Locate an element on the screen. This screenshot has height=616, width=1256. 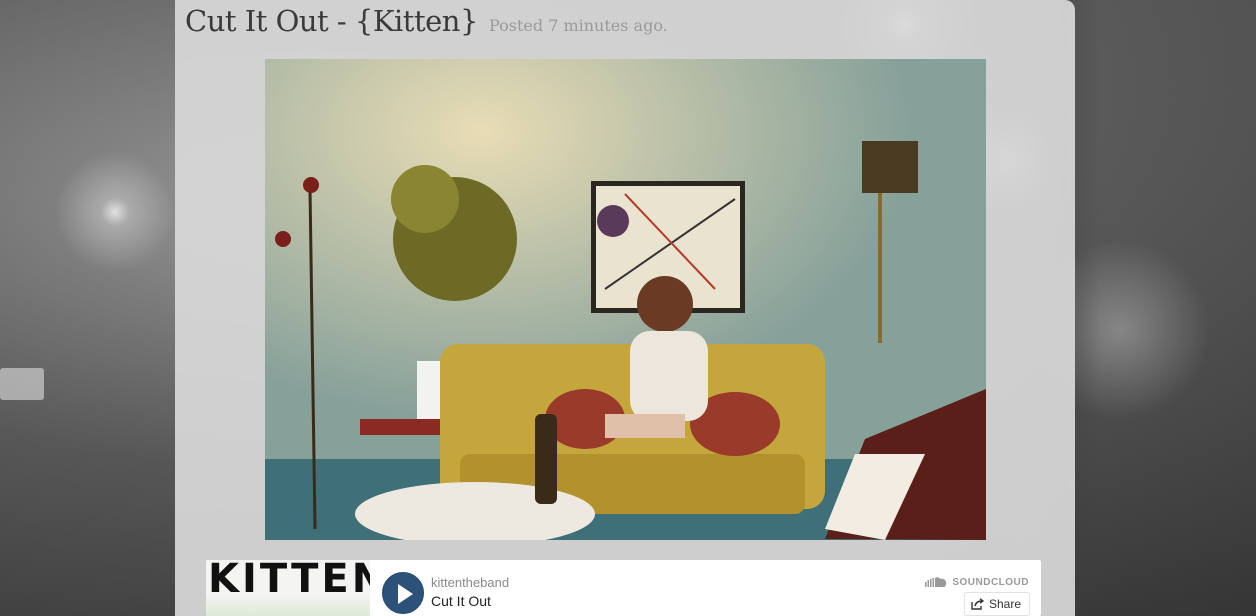
soundcloud-logo: SOUNDCLOUD is located at coordinates (977, 582).